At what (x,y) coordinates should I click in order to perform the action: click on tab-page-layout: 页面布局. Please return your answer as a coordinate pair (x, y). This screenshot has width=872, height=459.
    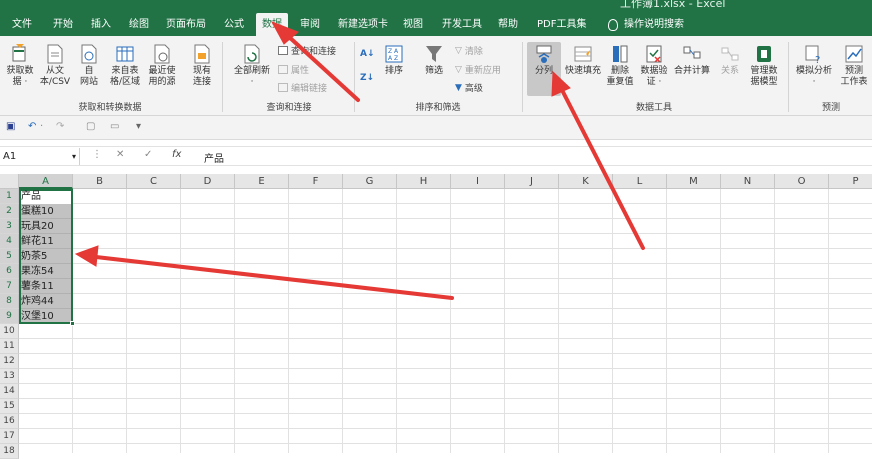
    Looking at the image, I should click on (186, 24).